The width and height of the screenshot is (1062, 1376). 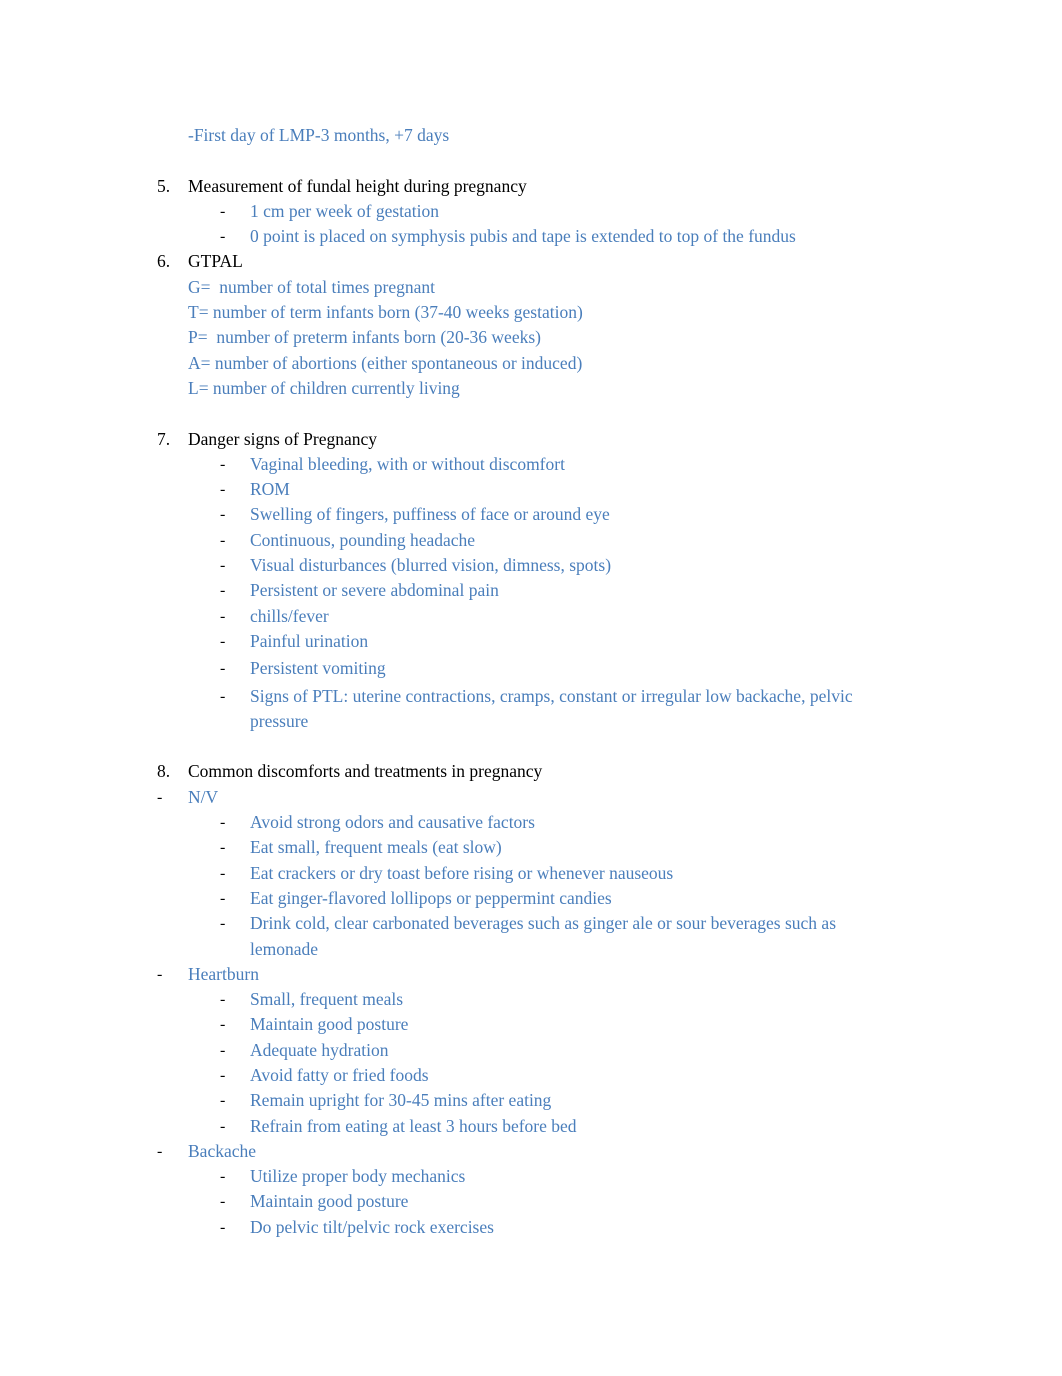 I want to click on list-item-text: Maintain good posture, so click(x=329, y=1024).